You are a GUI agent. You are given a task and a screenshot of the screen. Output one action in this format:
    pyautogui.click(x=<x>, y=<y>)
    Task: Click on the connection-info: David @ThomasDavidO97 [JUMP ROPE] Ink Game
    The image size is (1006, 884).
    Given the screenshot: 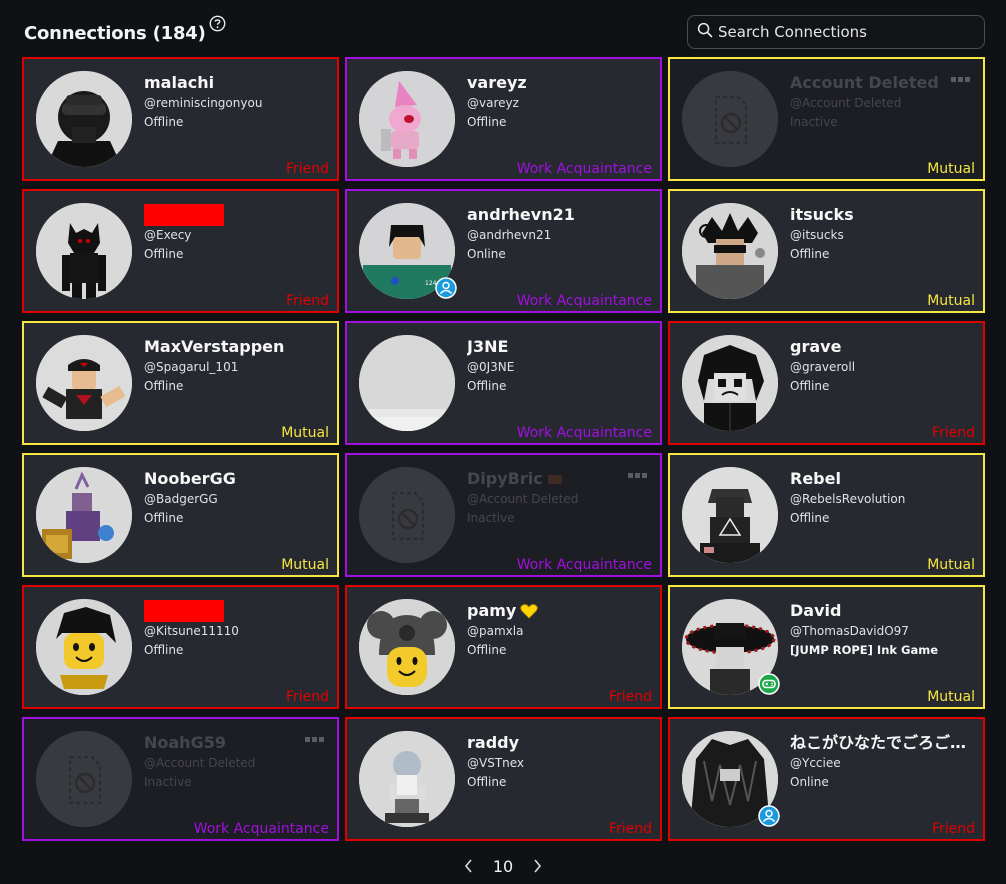 What is the action you would take?
    pyautogui.click(x=881, y=630)
    